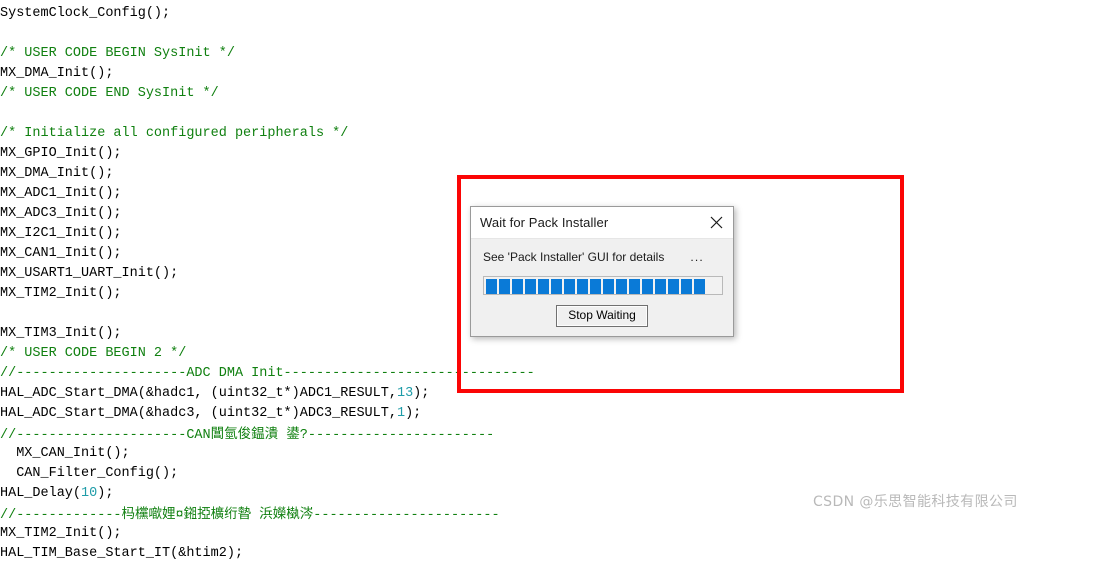 This screenshot has width=1102, height=564. What do you see at coordinates (574, 257) in the screenshot?
I see `dialog-message: See 'Pack Installer' GUI for details` at bounding box center [574, 257].